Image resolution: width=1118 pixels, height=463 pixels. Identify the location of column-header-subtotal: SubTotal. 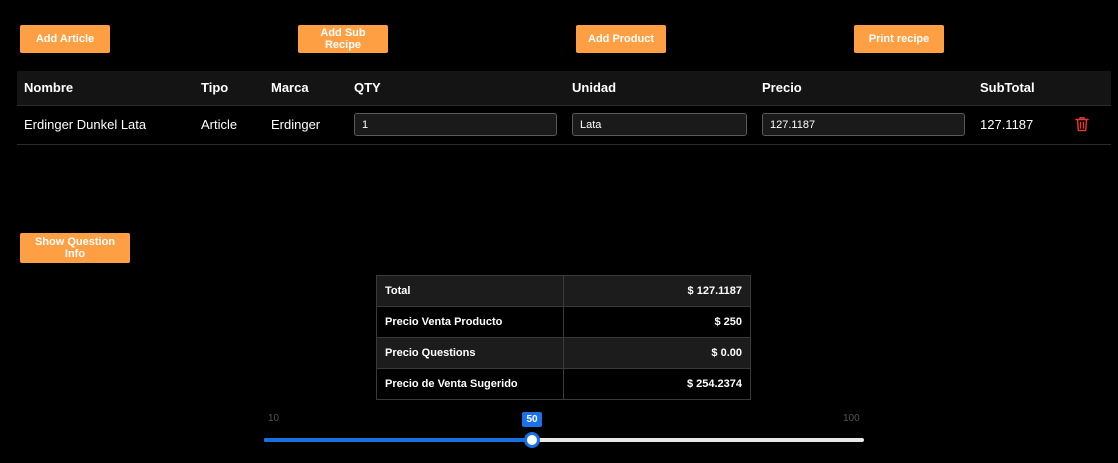
(1007, 87).